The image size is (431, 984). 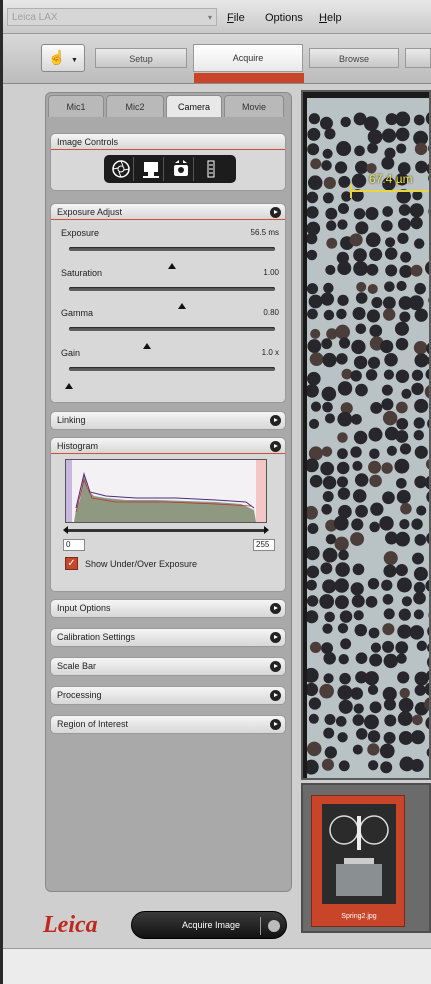 I want to click on range-min-field: 0, so click(x=74, y=545).